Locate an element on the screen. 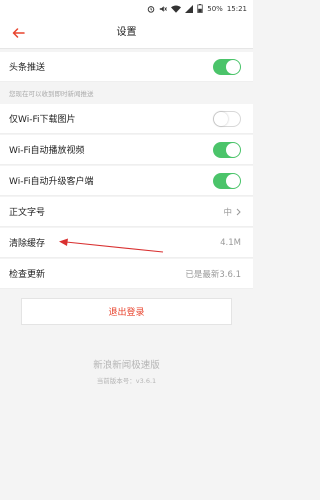  font-size-value: 中 is located at coordinates (227, 212).